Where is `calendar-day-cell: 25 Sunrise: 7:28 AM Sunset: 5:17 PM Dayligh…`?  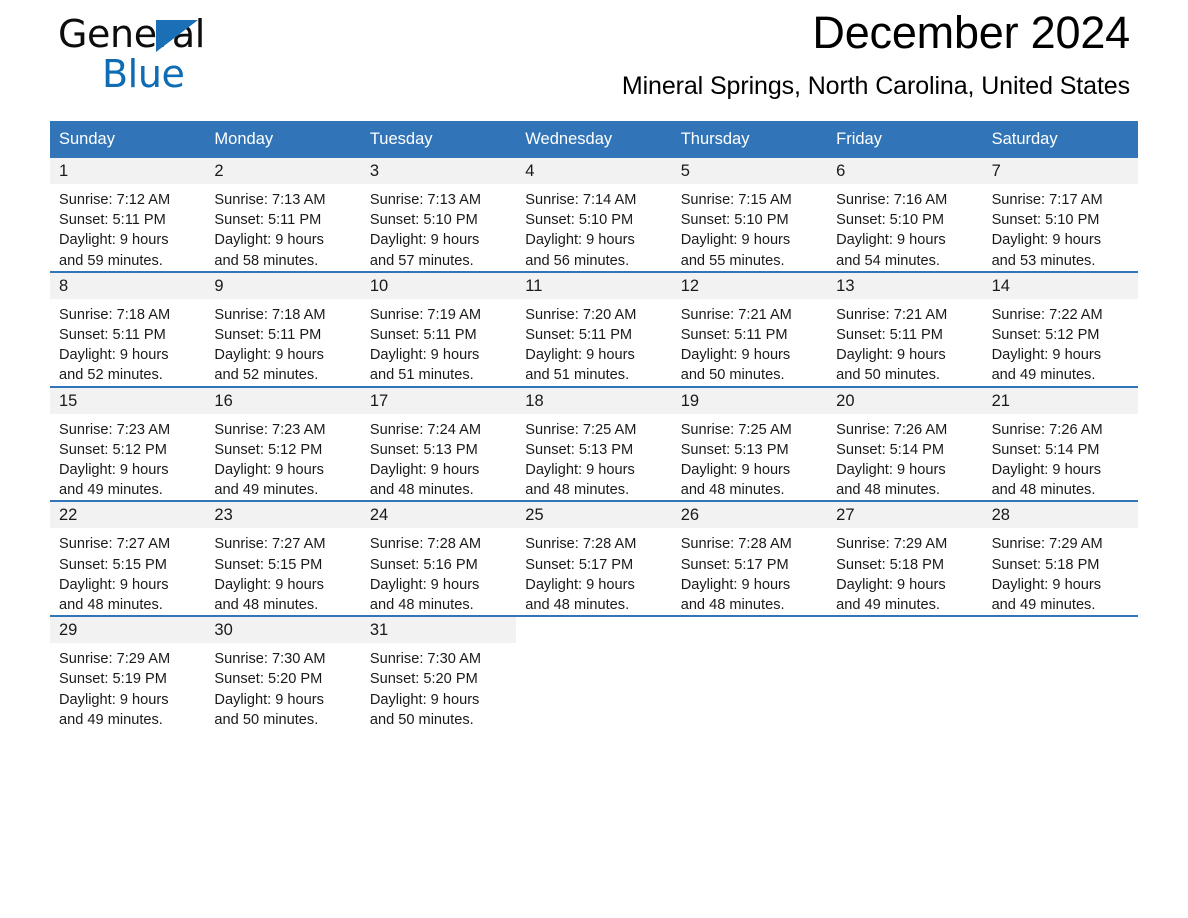 calendar-day-cell: 25 Sunrise: 7:28 AM Sunset: 5:17 PM Dayligh… is located at coordinates (594, 558).